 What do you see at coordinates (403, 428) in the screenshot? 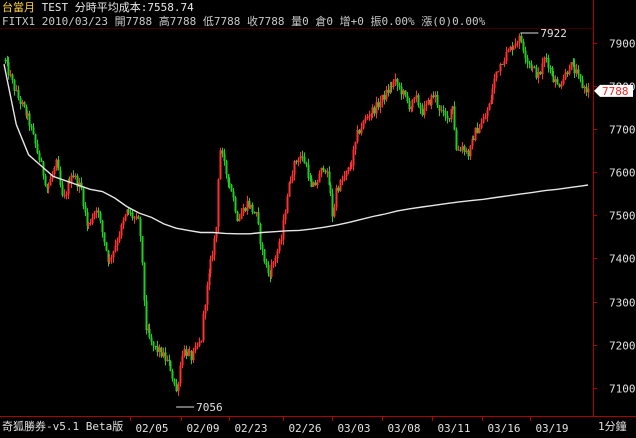
I see `x-tick-label: 03/08` at bounding box center [403, 428].